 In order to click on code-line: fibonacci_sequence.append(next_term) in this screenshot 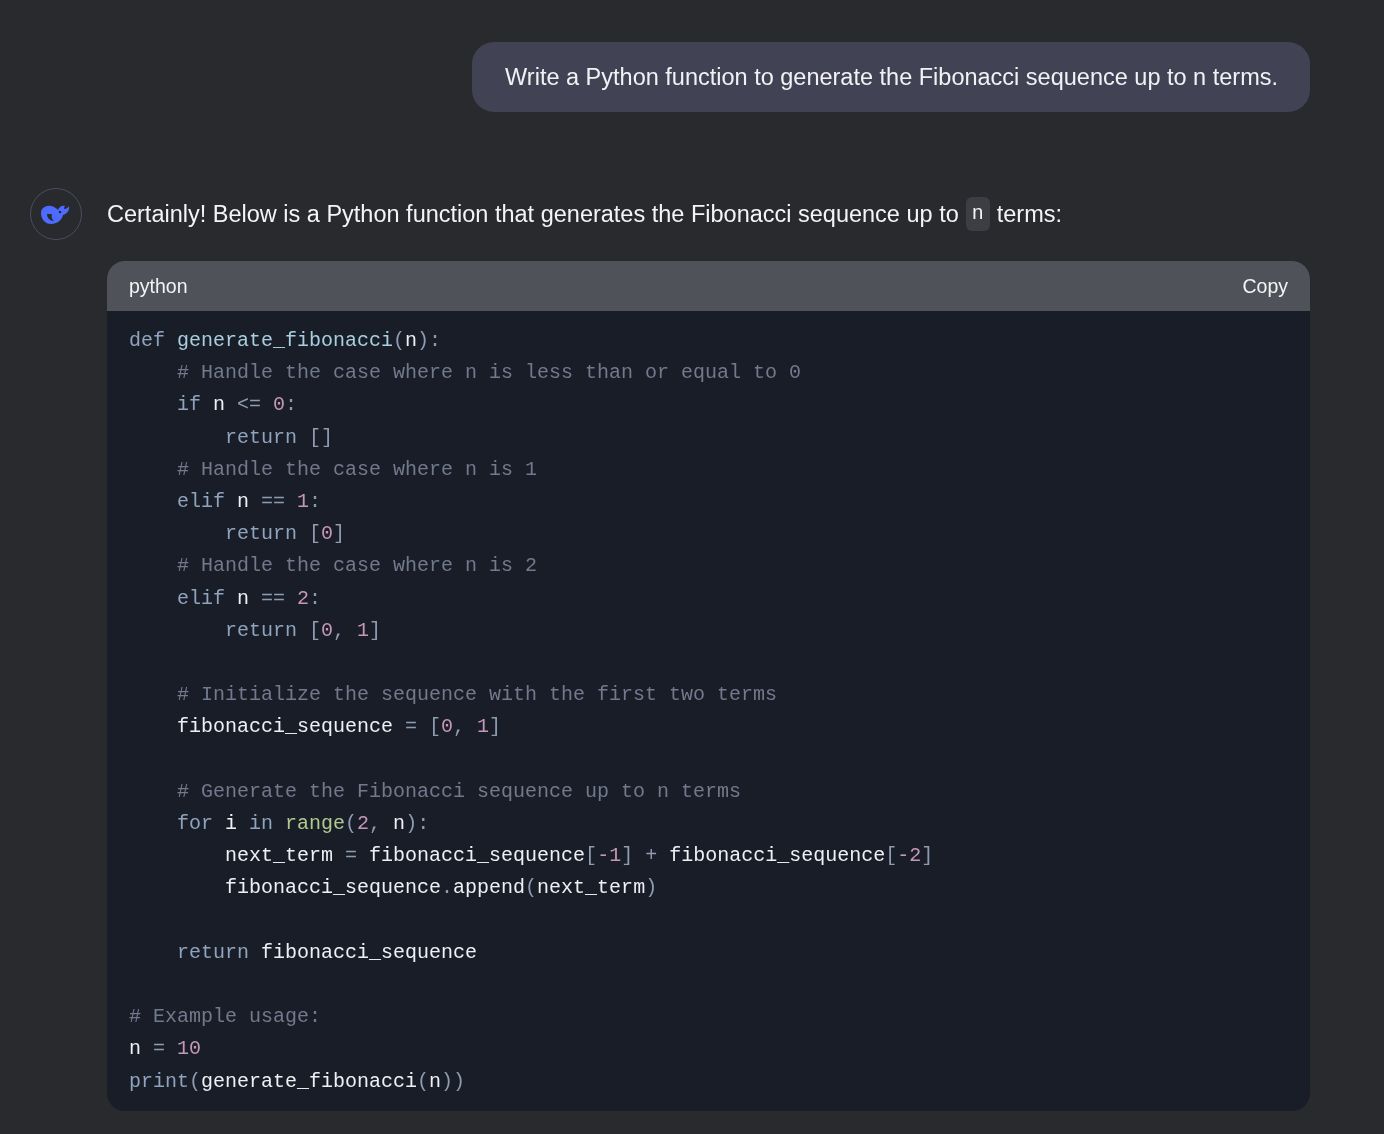, I will do `click(441, 888)`.